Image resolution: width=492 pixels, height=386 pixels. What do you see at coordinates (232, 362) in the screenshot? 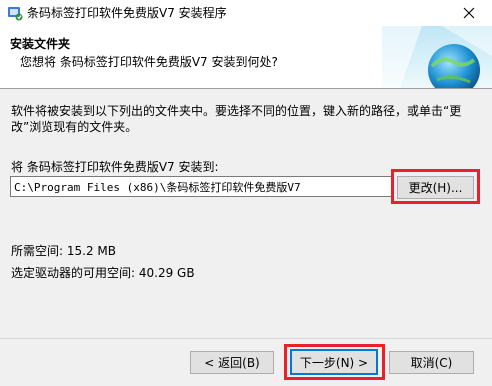
I see `back-button: < 返回(B)` at bounding box center [232, 362].